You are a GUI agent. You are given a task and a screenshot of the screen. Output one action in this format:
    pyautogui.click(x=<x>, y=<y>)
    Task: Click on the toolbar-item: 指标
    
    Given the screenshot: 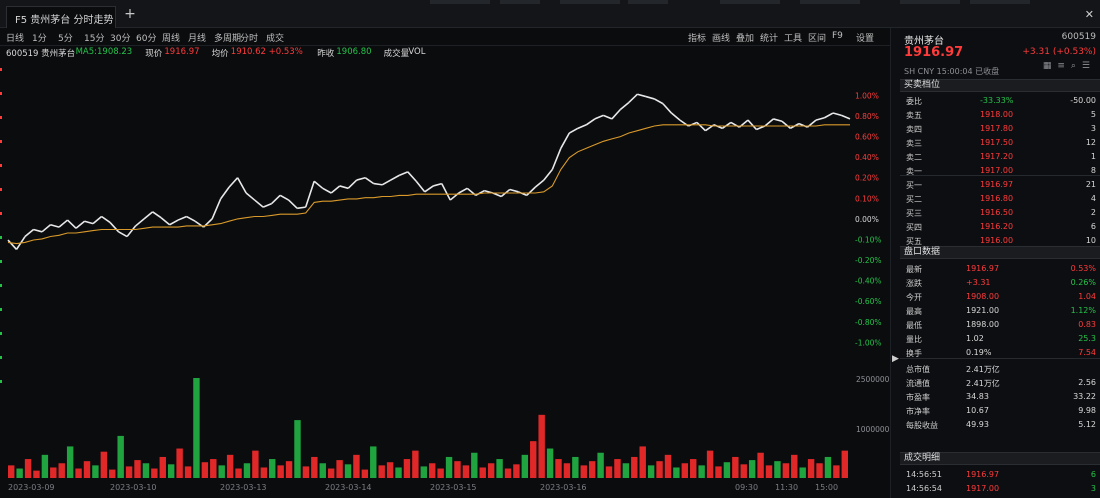 What is the action you would take?
    pyautogui.click(x=697, y=37)
    